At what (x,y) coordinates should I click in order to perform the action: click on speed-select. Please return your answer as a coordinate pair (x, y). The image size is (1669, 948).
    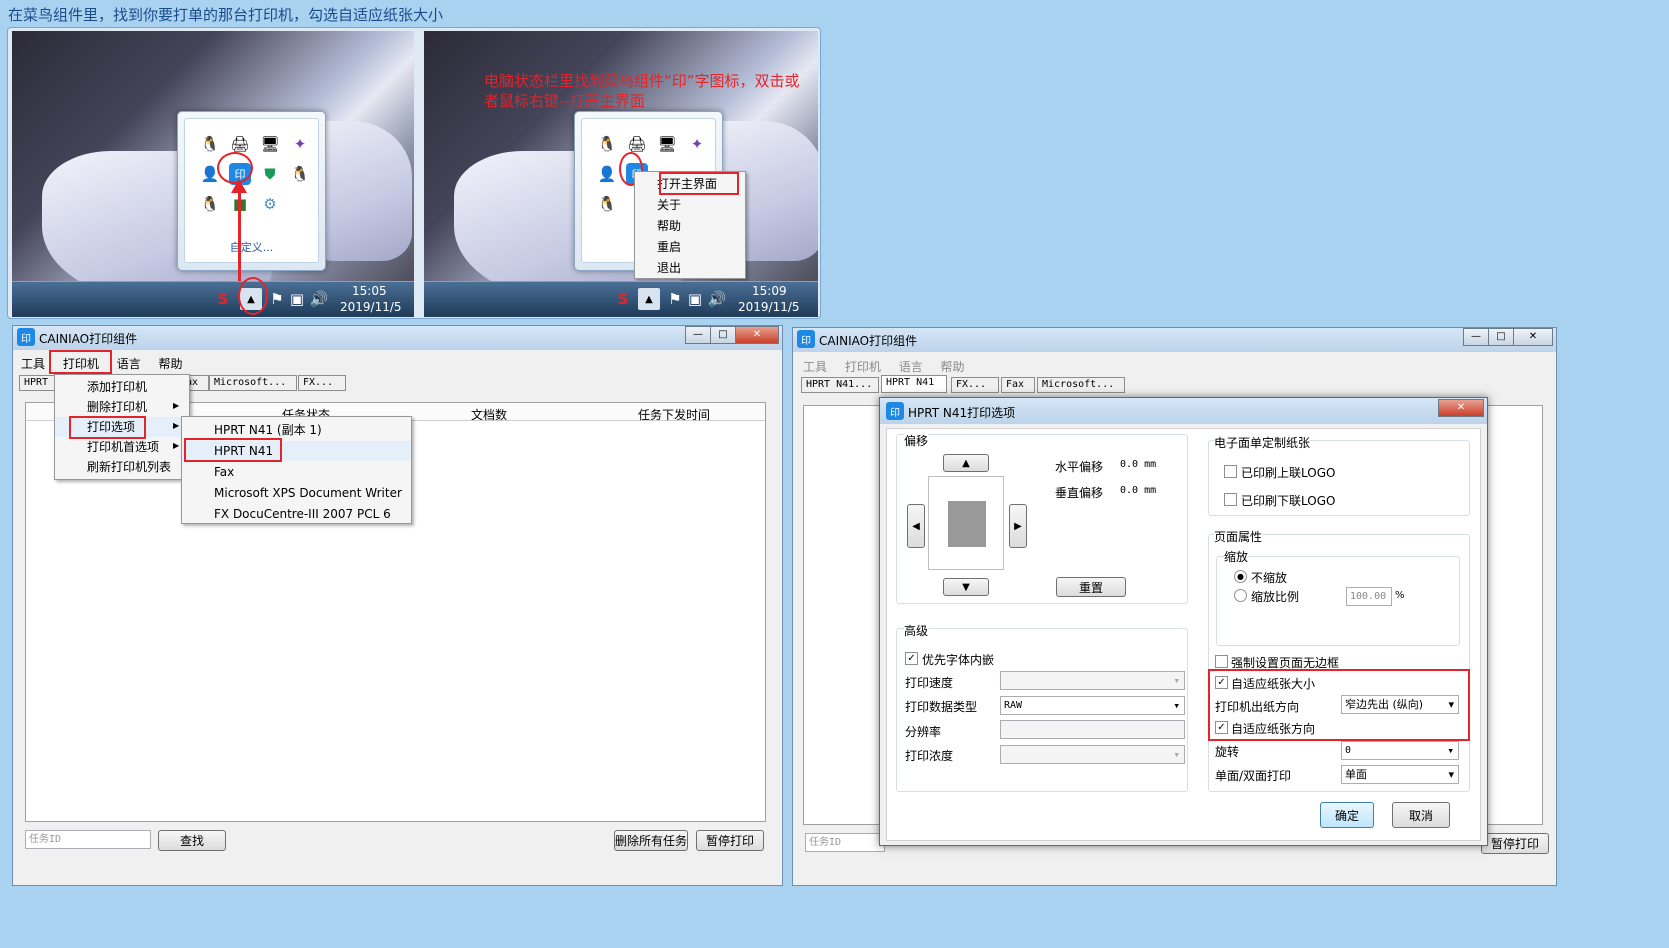
    Looking at the image, I should click on (1092, 680).